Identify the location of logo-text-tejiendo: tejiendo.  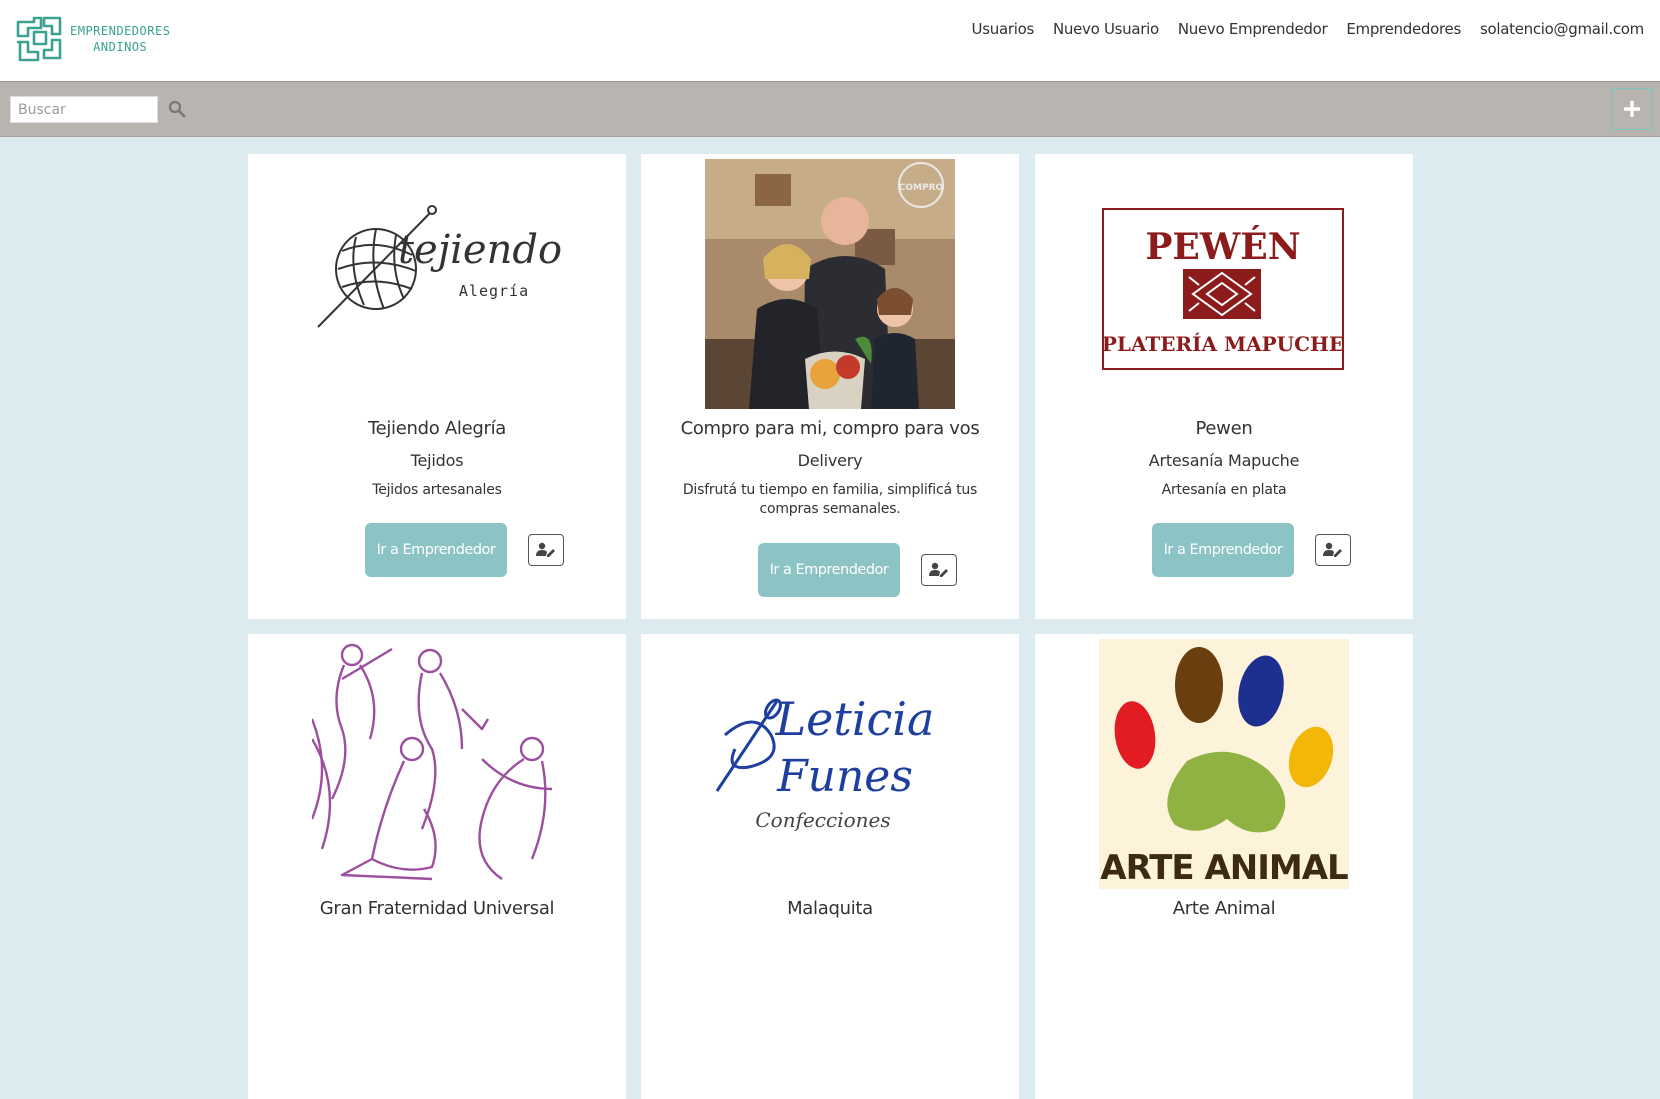
(480, 250).